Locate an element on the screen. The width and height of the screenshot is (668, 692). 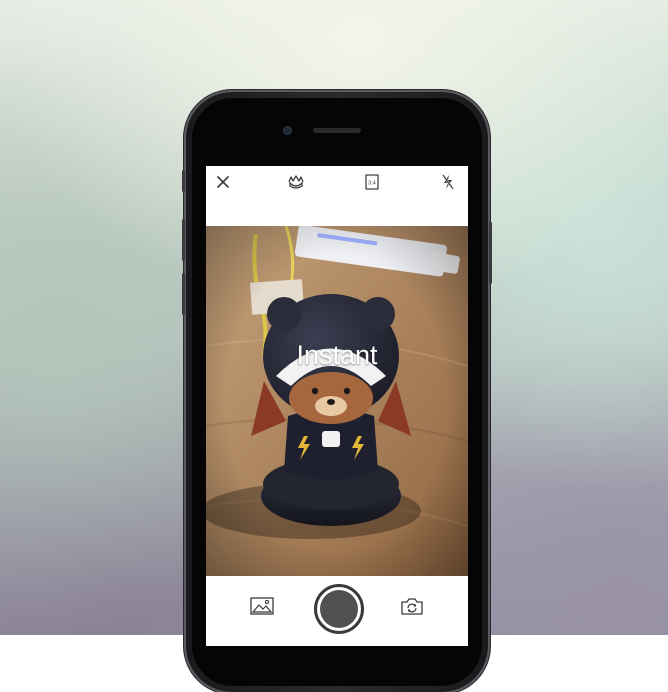
aspect-ratio-label: 3:4 is located at coordinates (372, 184).